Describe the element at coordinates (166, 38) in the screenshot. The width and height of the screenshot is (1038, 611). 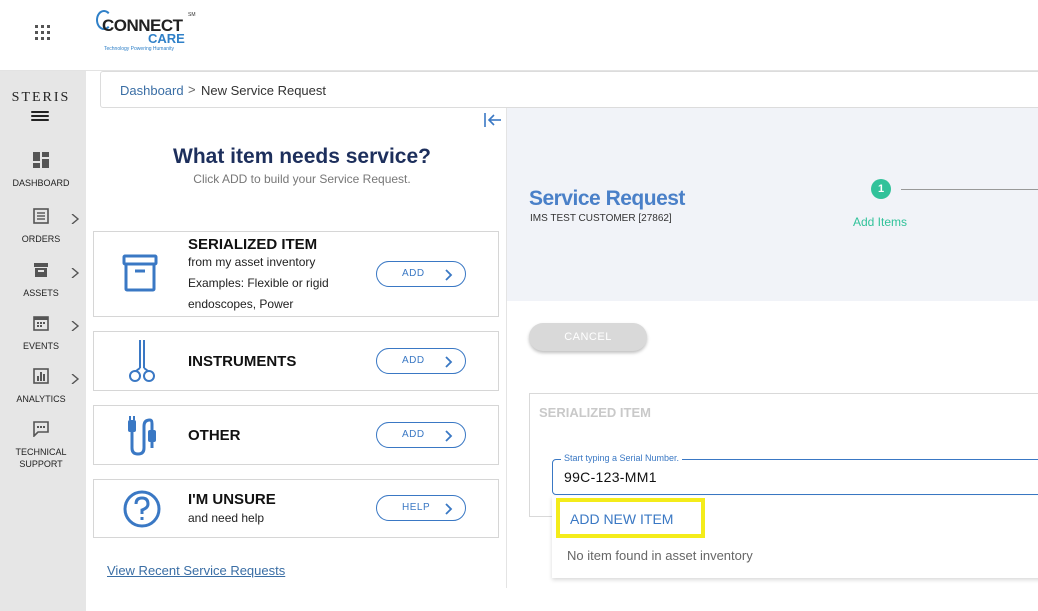
I see `logo-word-care: CARE` at that location.